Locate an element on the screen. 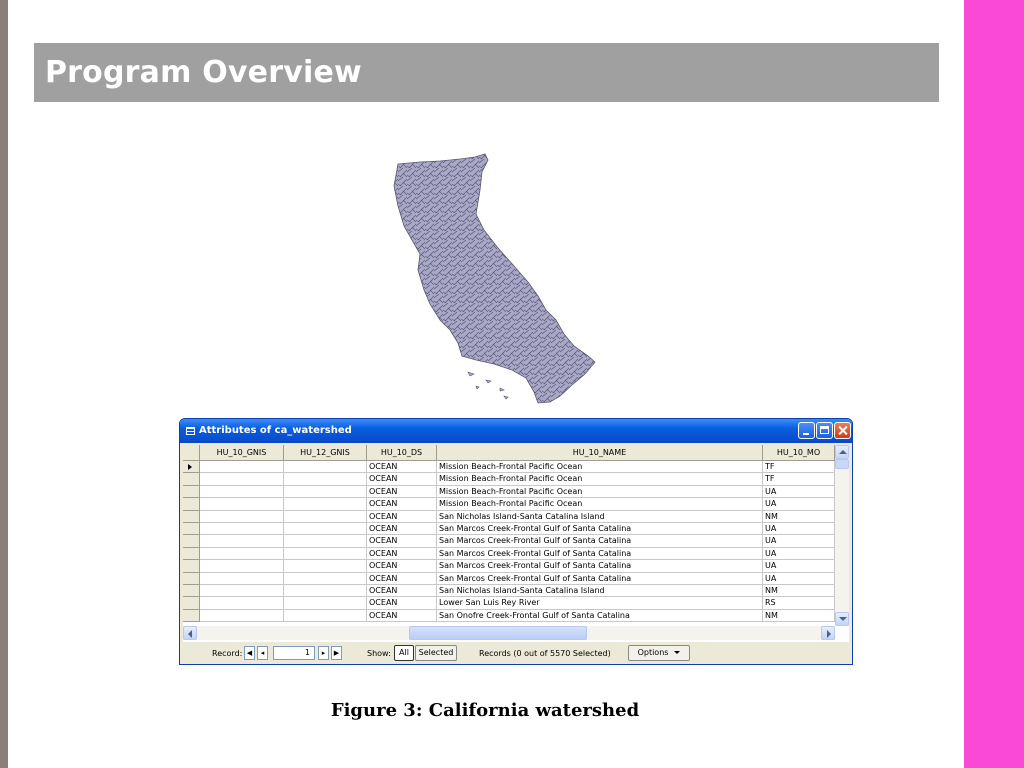 This screenshot has height=768, width=1024. prev-record-icon: ◂ is located at coordinates (262, 653).